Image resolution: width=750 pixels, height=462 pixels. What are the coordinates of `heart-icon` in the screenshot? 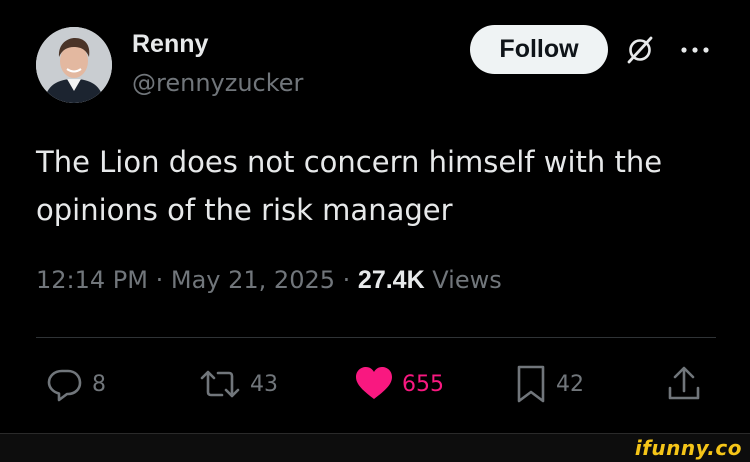 It's located at (374, 383).